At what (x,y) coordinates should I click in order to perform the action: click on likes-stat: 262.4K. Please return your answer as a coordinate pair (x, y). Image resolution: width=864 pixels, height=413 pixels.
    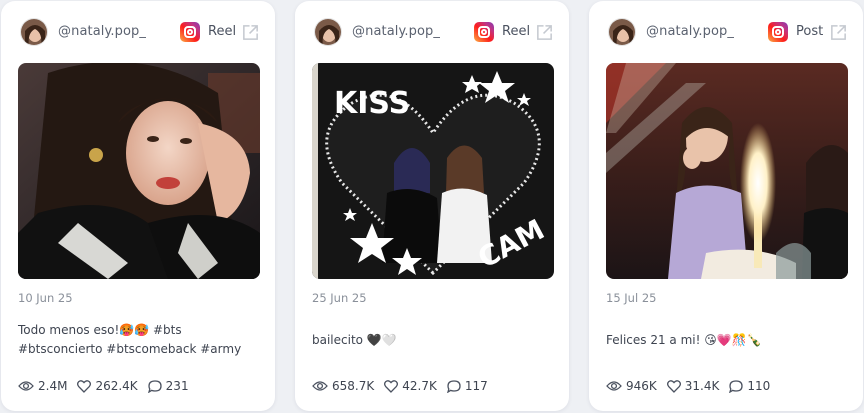
    Looking at the image, I should click on (107, 386).